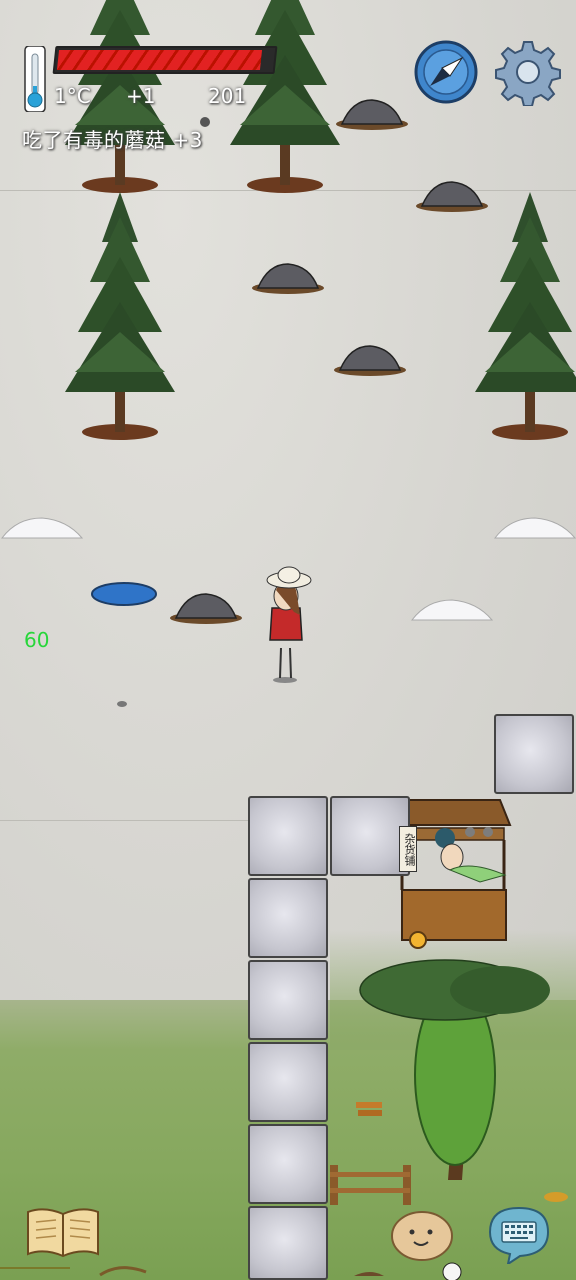 This screenshot has height=1280, width=576. I want to click on temperature-readout: 1°C, so click(72, 96).